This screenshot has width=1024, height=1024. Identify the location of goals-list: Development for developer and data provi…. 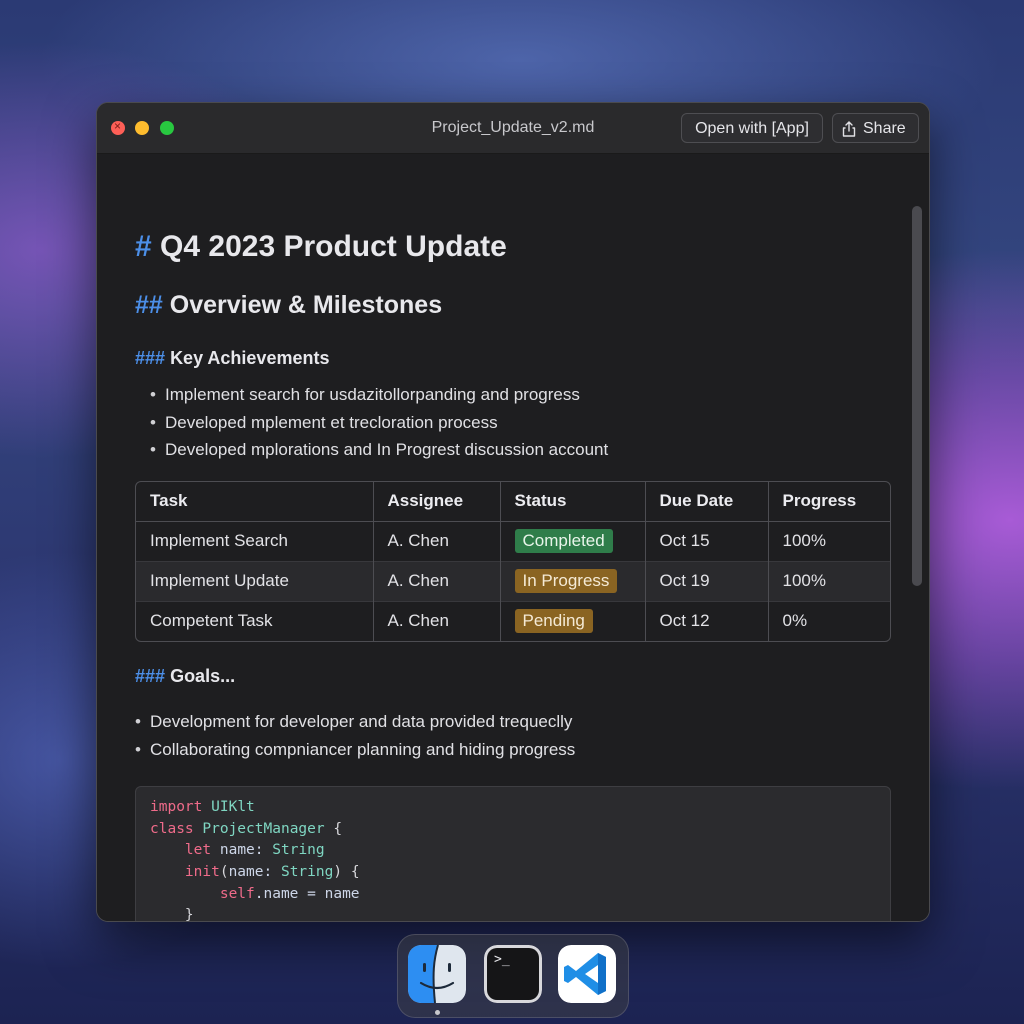
(355, 735).